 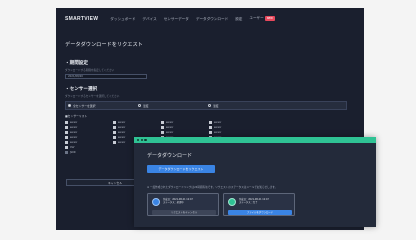 I want to click on format-csv: CSV, so click(x=70, y=147).